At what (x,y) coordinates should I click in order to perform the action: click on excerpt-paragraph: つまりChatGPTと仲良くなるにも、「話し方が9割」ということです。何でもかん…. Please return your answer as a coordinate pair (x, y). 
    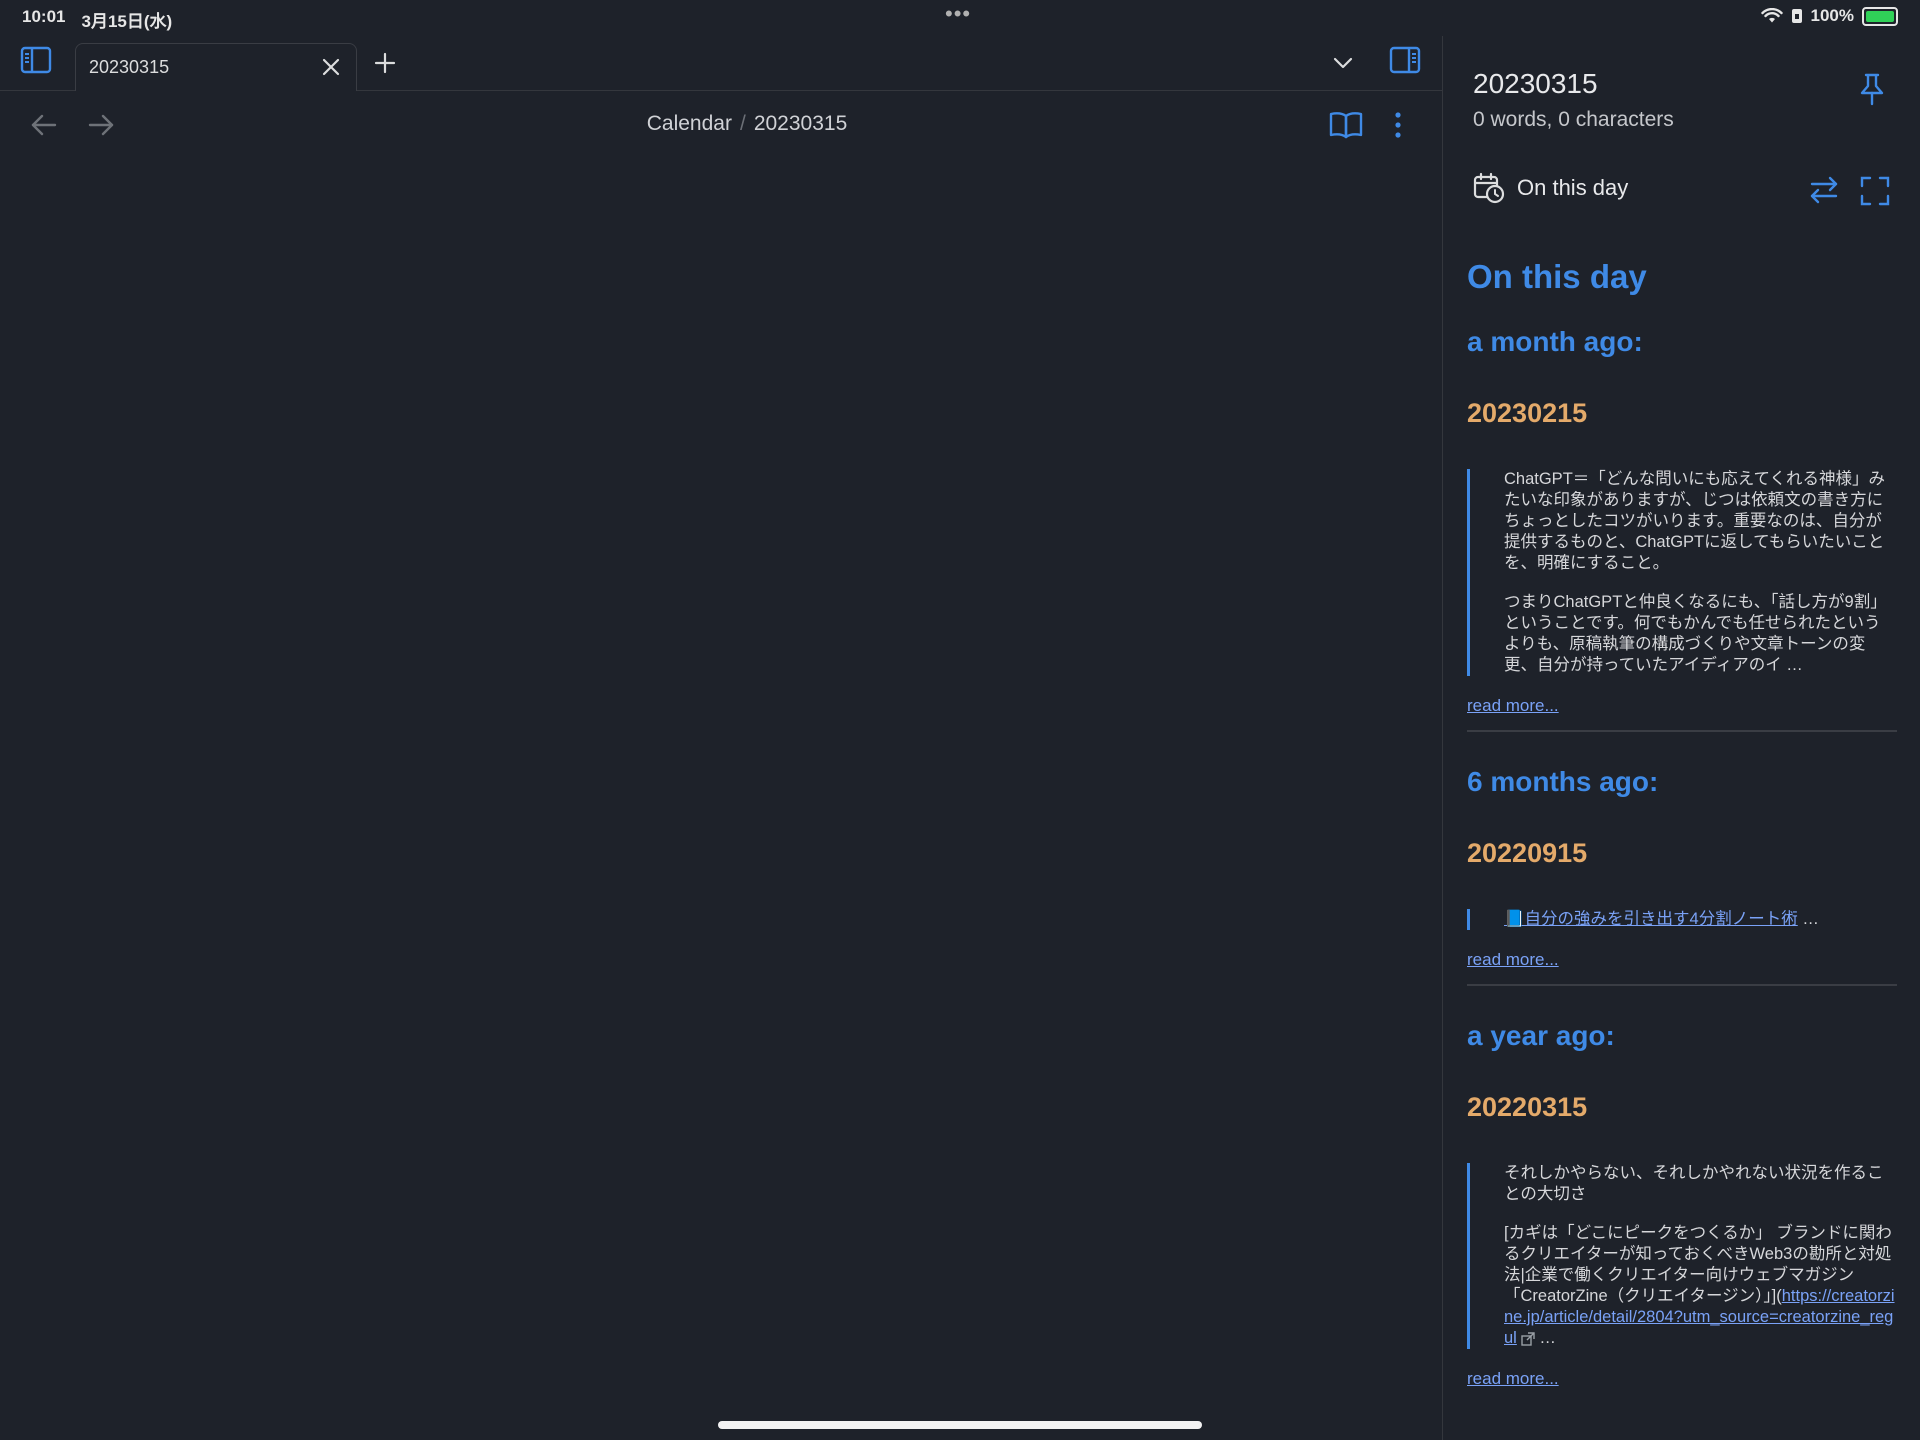
    Looking at the image, I should click on (1695, 633).